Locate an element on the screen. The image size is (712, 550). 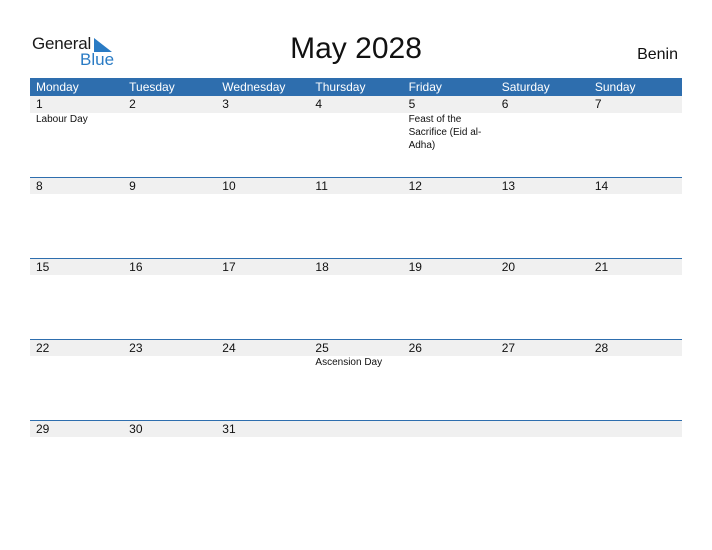
day-number: 14 is located at coordinates (601, 186).